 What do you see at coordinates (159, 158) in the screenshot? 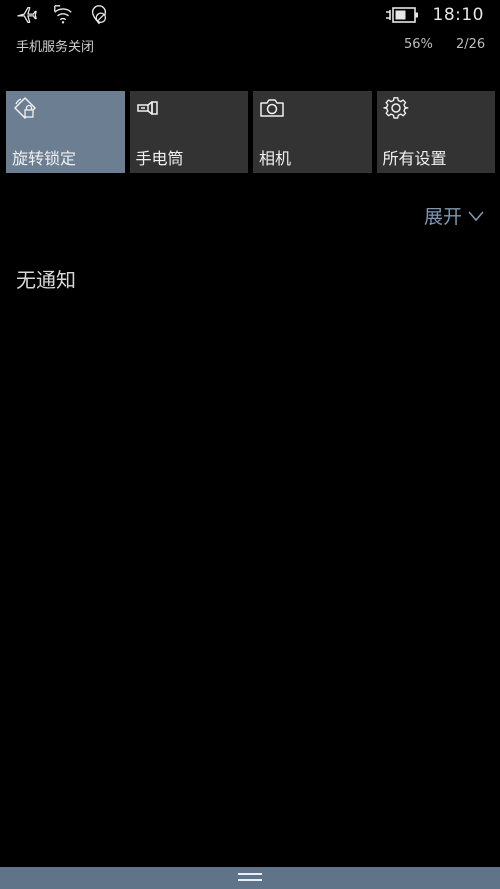
I see `tile-label: 手电筒` at bounding box center [159, 158].